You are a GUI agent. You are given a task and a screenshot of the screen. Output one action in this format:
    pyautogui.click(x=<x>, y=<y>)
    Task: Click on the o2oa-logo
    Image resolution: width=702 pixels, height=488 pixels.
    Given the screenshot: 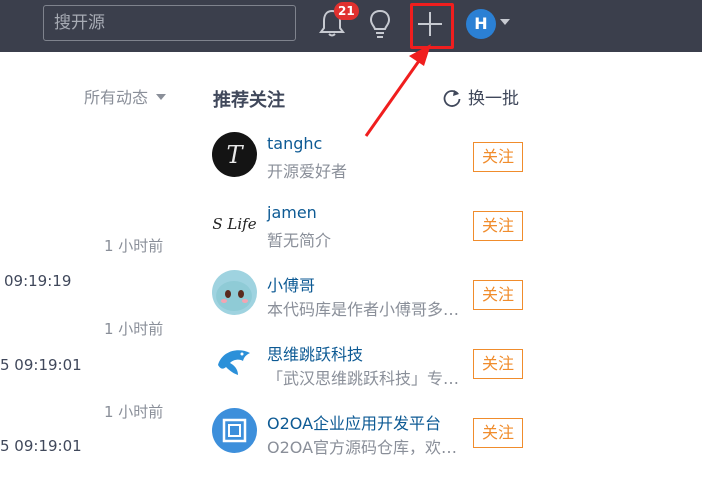 What is the action you would take?
    pyautogui.click(x=234, y=430)
    